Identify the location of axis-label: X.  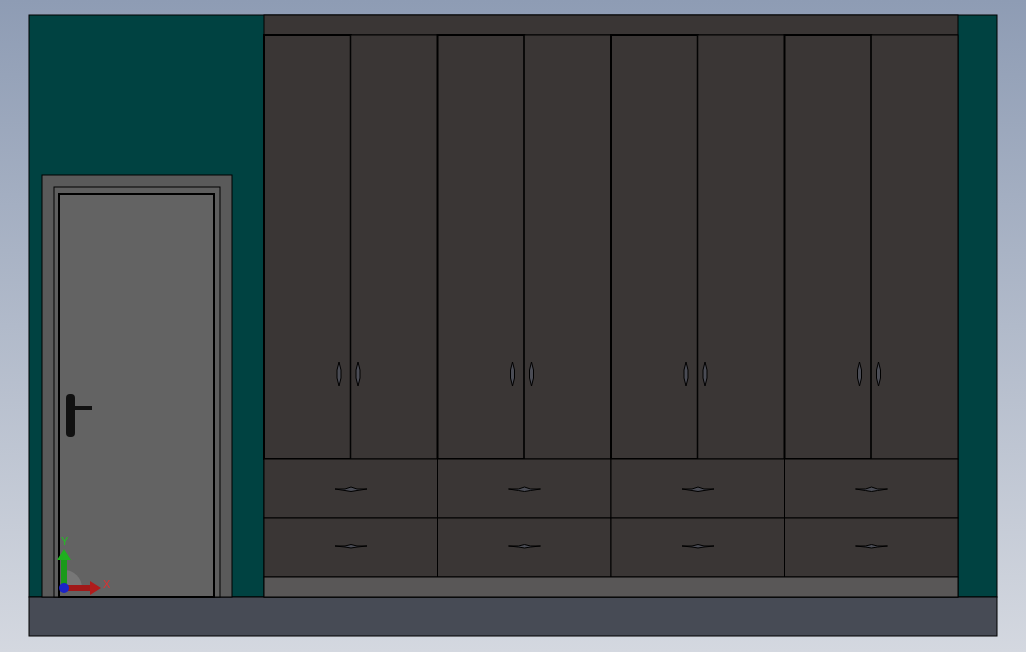
(107, 584).